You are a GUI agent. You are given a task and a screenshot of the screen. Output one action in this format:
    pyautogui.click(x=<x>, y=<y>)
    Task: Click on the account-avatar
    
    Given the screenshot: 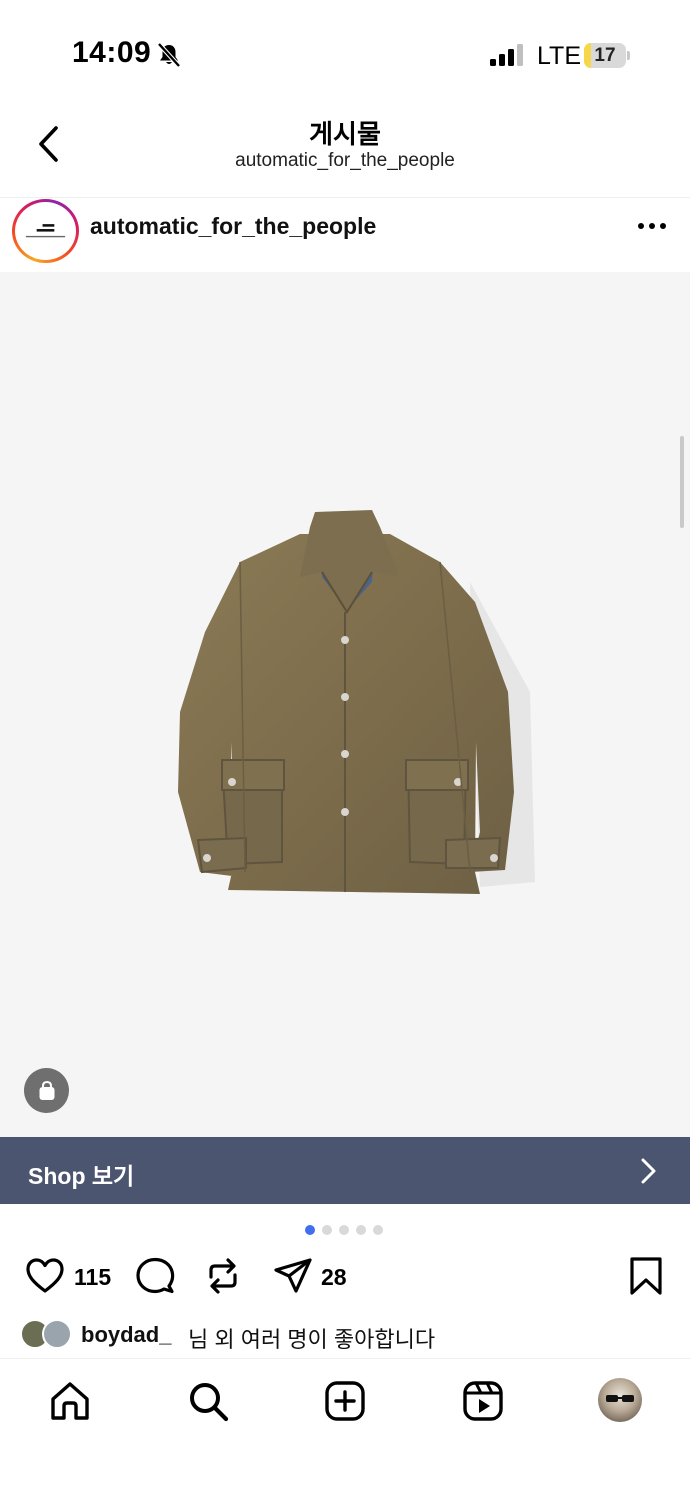 What is the action you would take?
    pyautogui.click(x=45, y=231)
    